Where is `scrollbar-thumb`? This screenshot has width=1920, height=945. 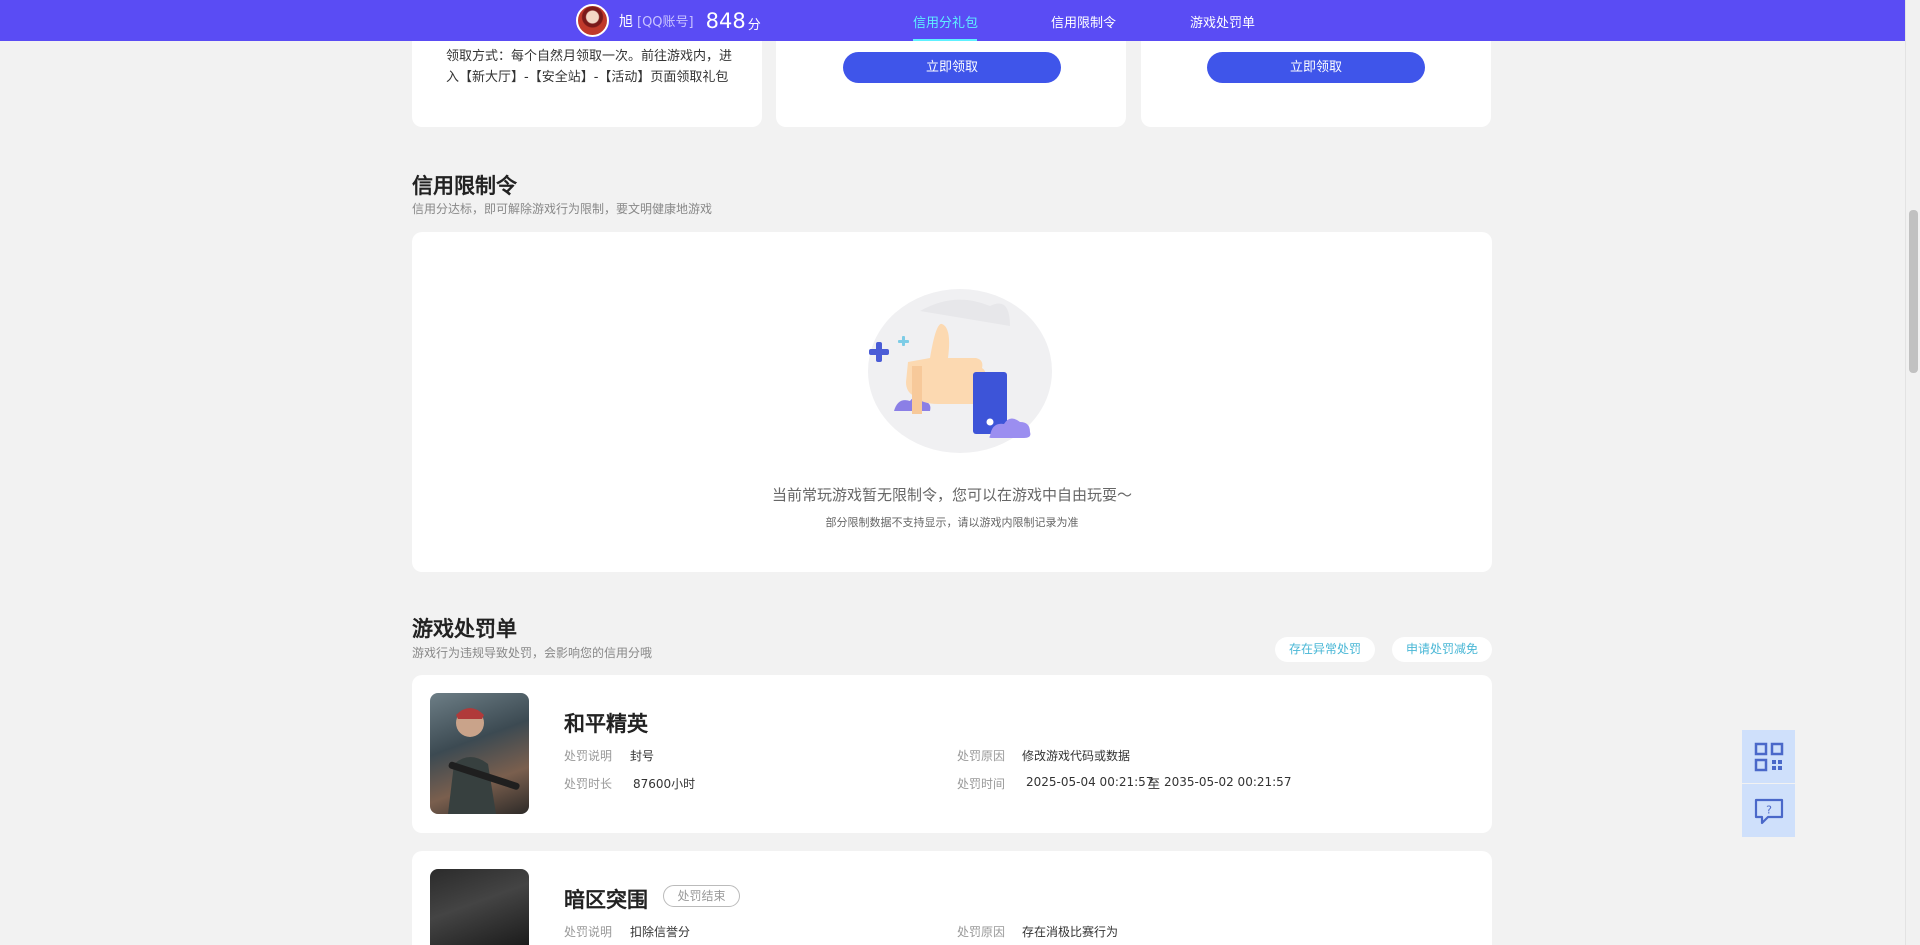
scrollbar-thumb is located at coordinates (1913, 291).